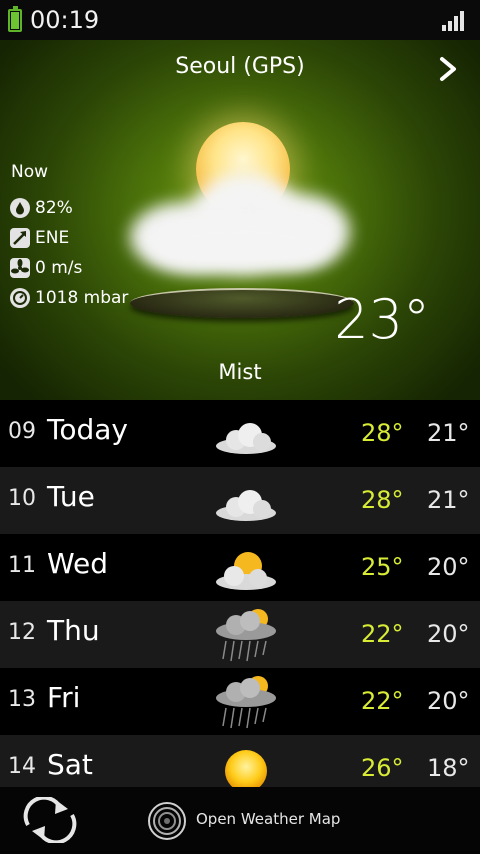 The image size is (480, 854). I want to click on signal-strength-icon, so click(454, 21).